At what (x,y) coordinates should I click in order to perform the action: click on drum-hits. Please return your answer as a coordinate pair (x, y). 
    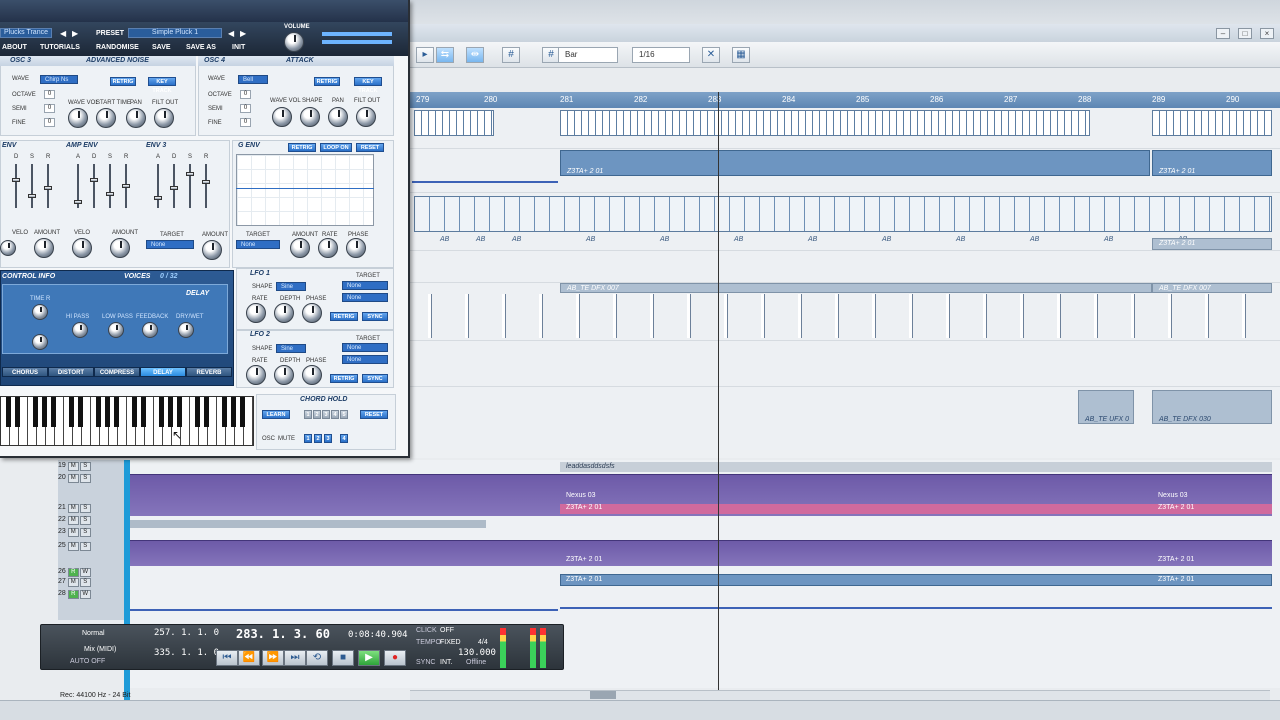
    Looking at the image, I should click on (846, 316).